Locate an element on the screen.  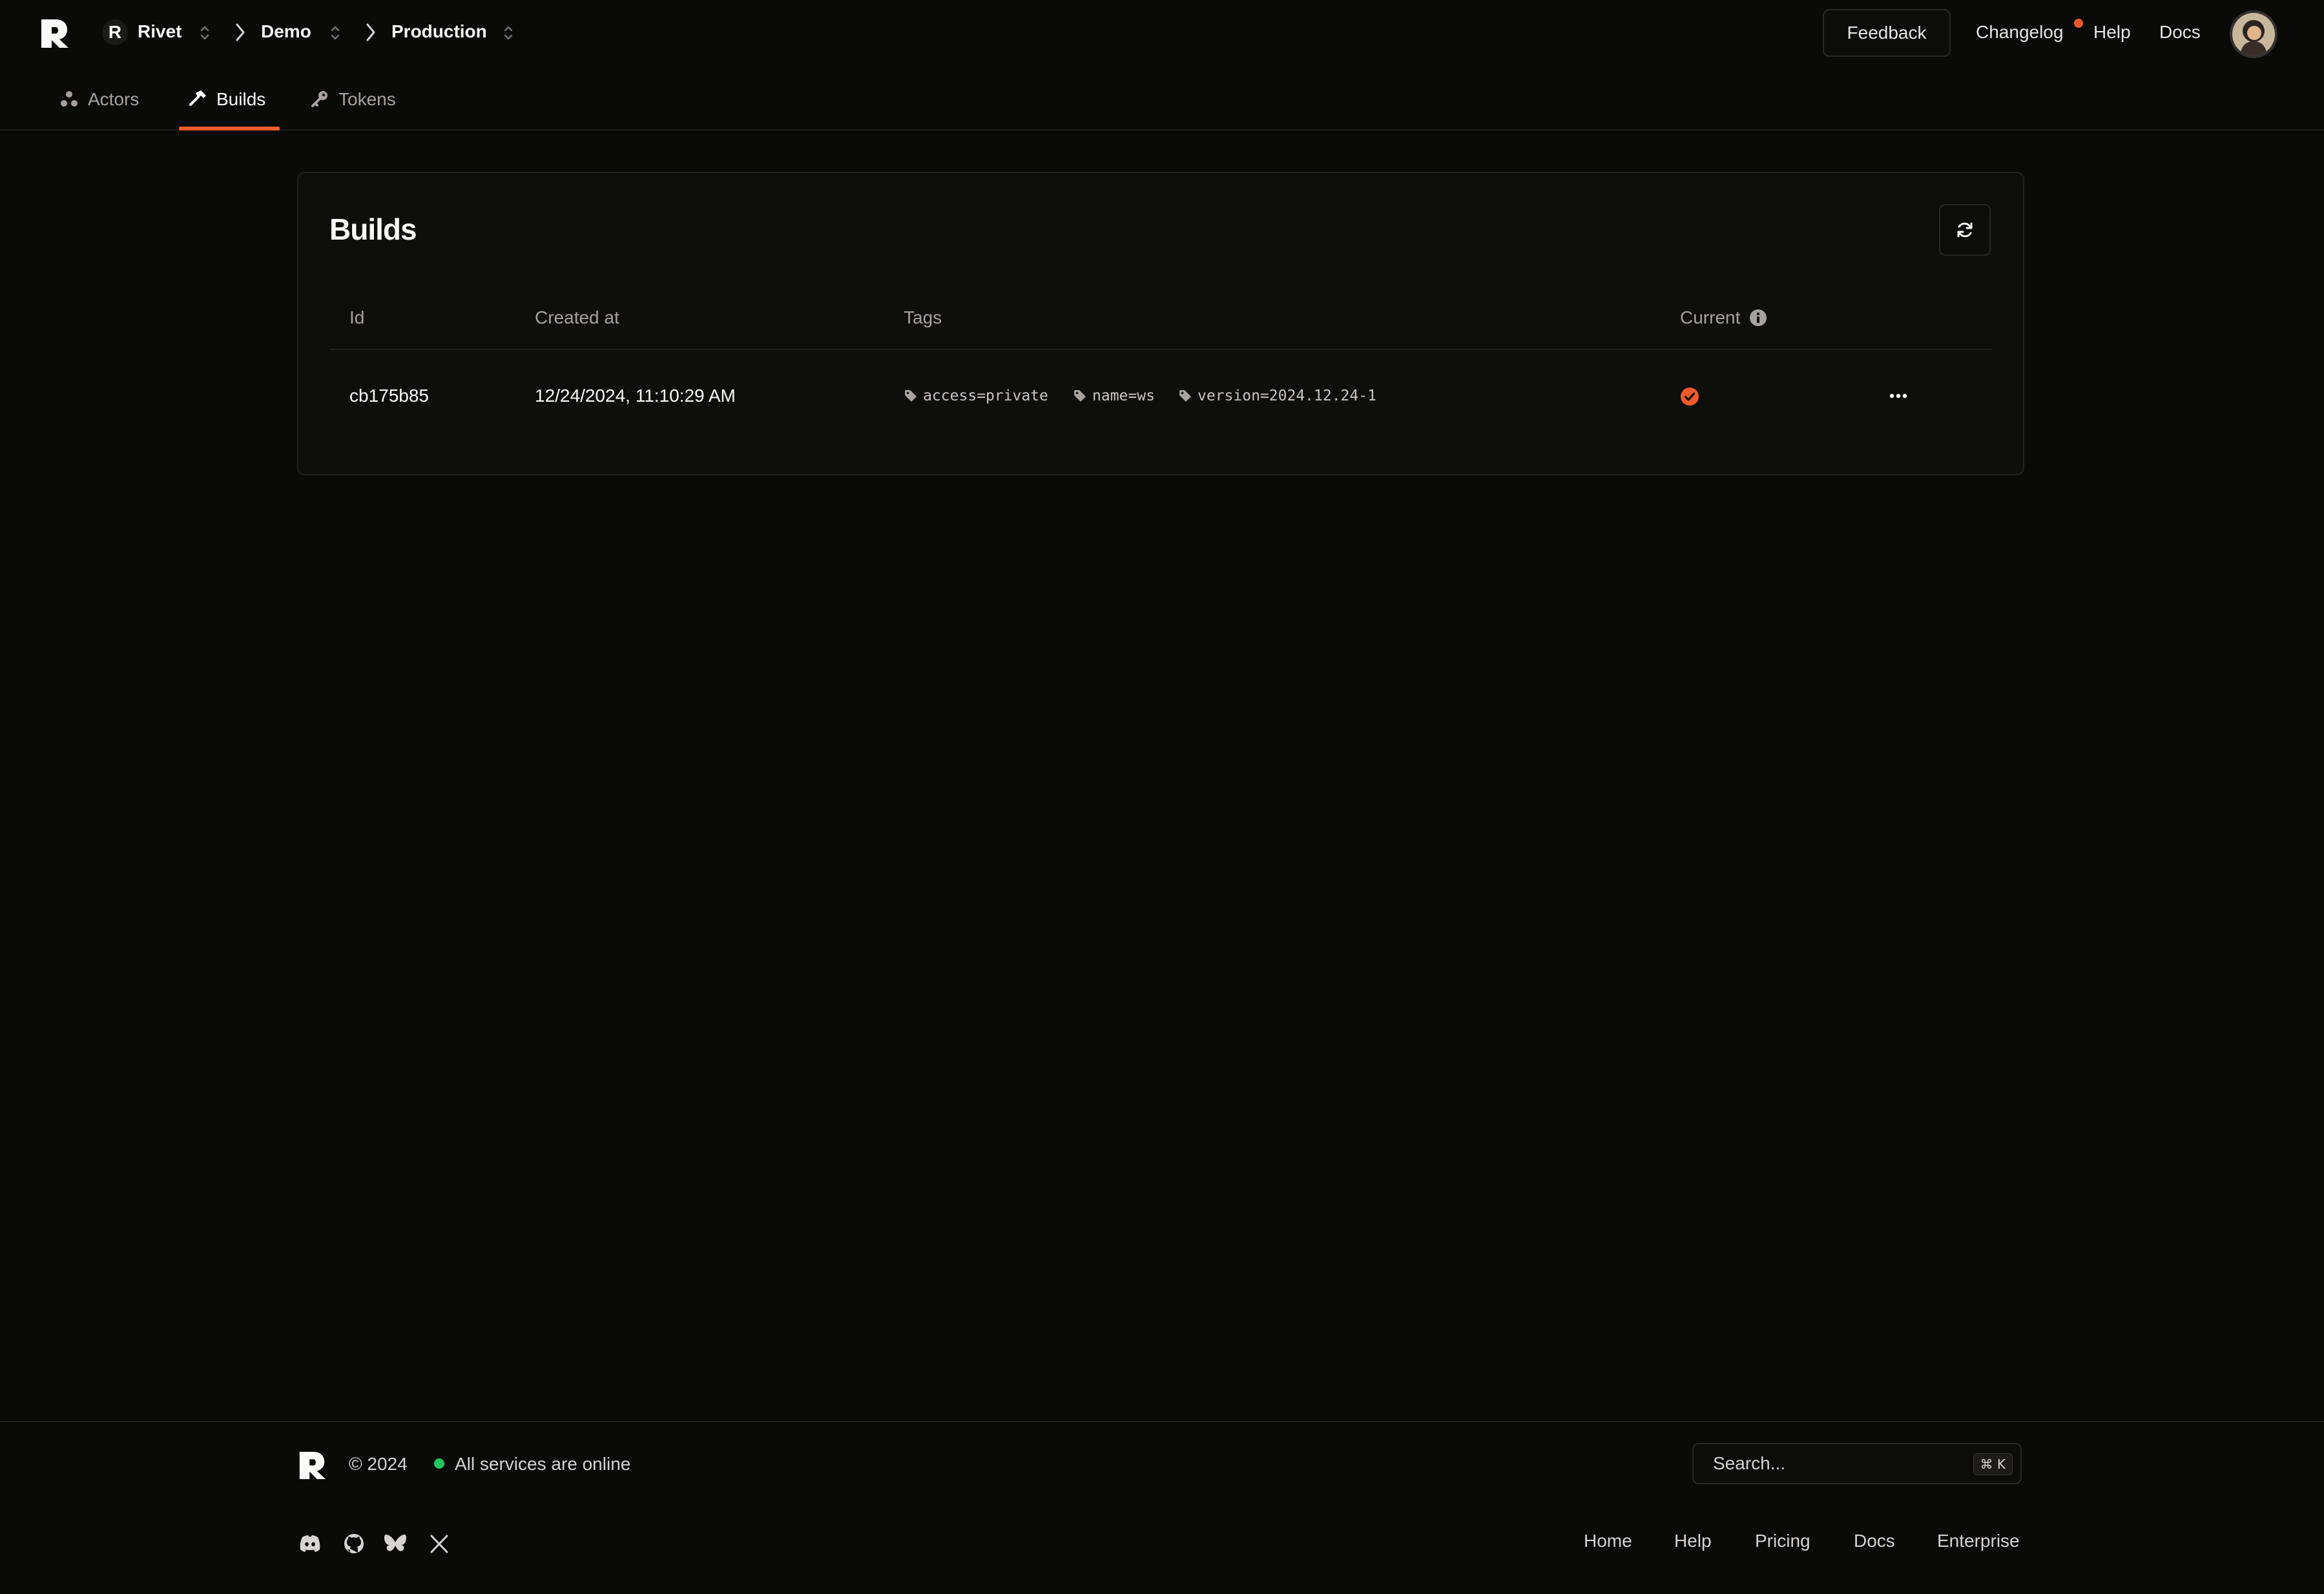
build-tag: version=2024.12.24-1 is located at coordinates (1277, 396).